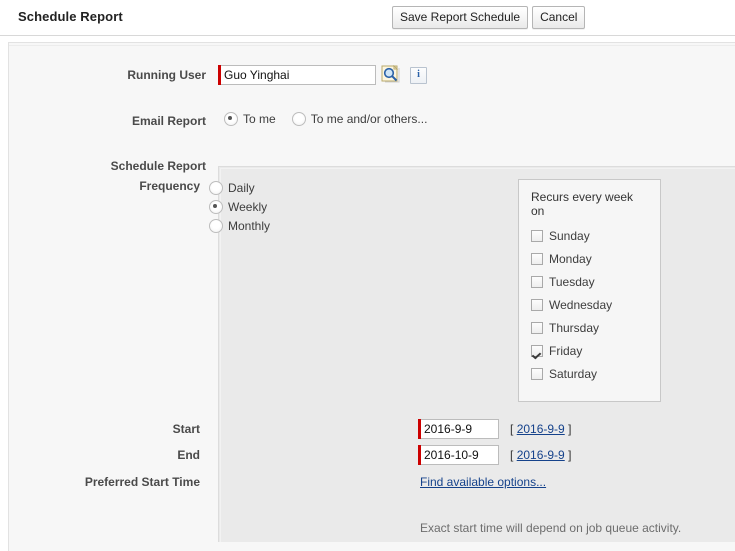  I want to click on end-label: End, so click(188, 455).